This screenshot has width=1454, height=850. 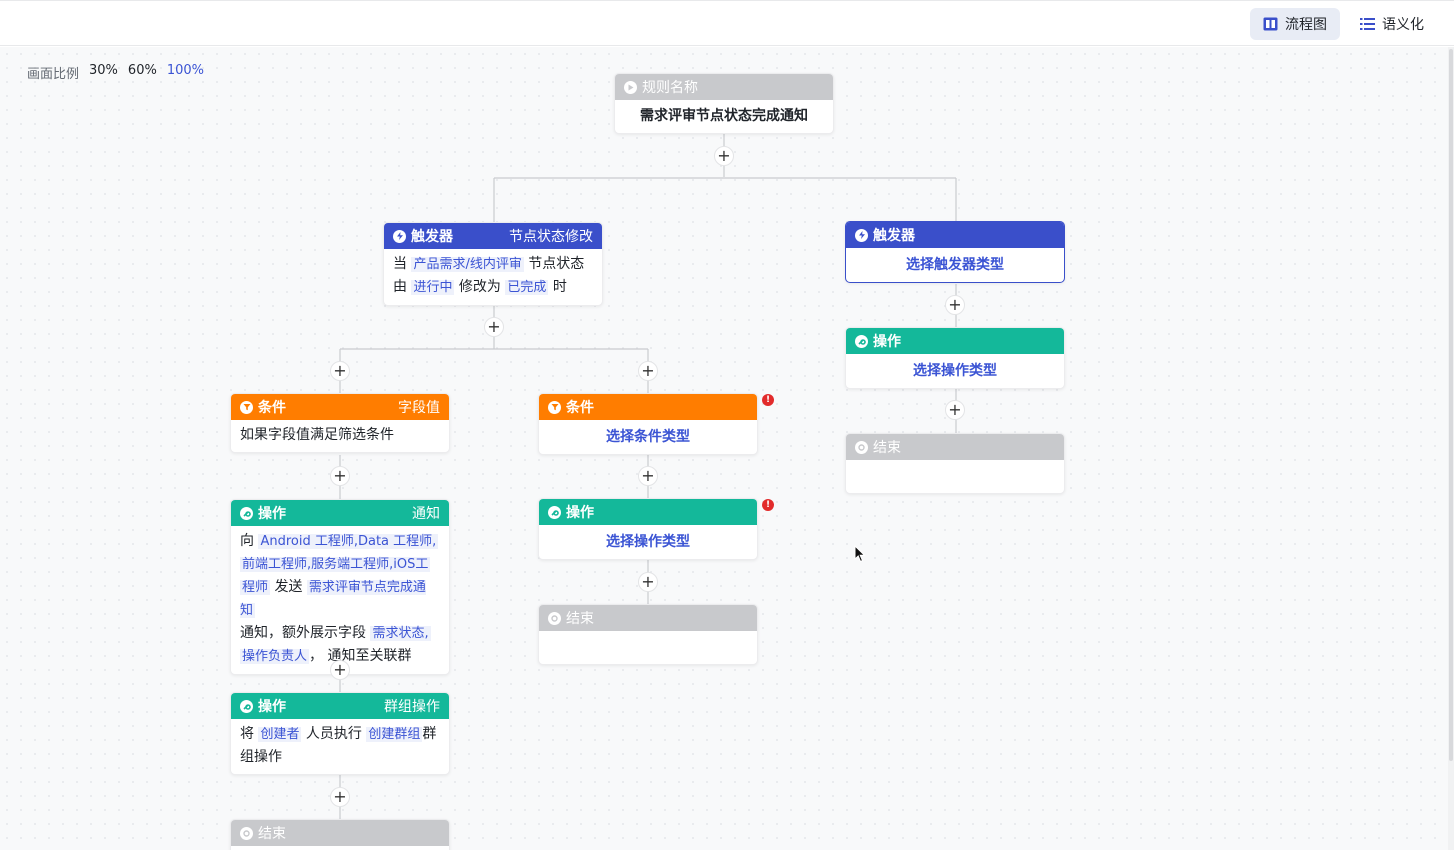 I want to click on rule-name-title: 规则名称, so click(x=670, y=88).